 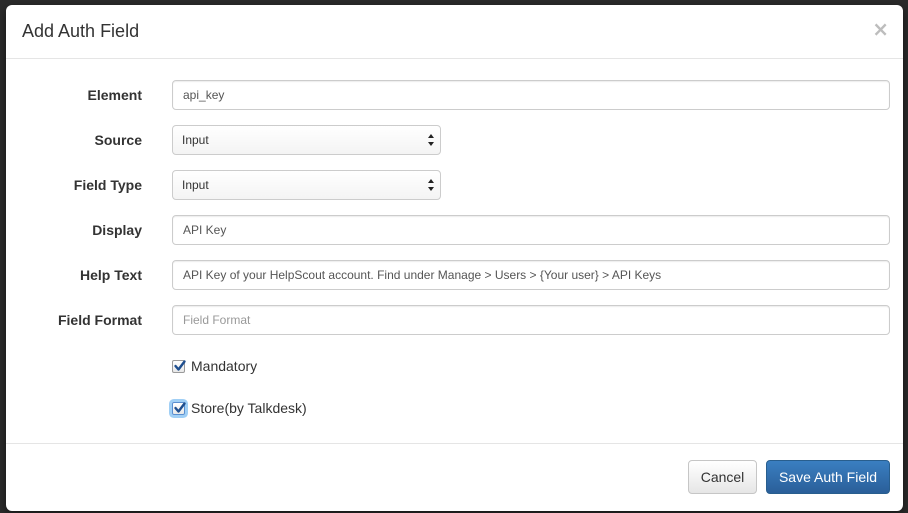 What do you see at coordinates (531, 320) in the screenshot?
I see `field-format-input` at bounding box center [531, 320].